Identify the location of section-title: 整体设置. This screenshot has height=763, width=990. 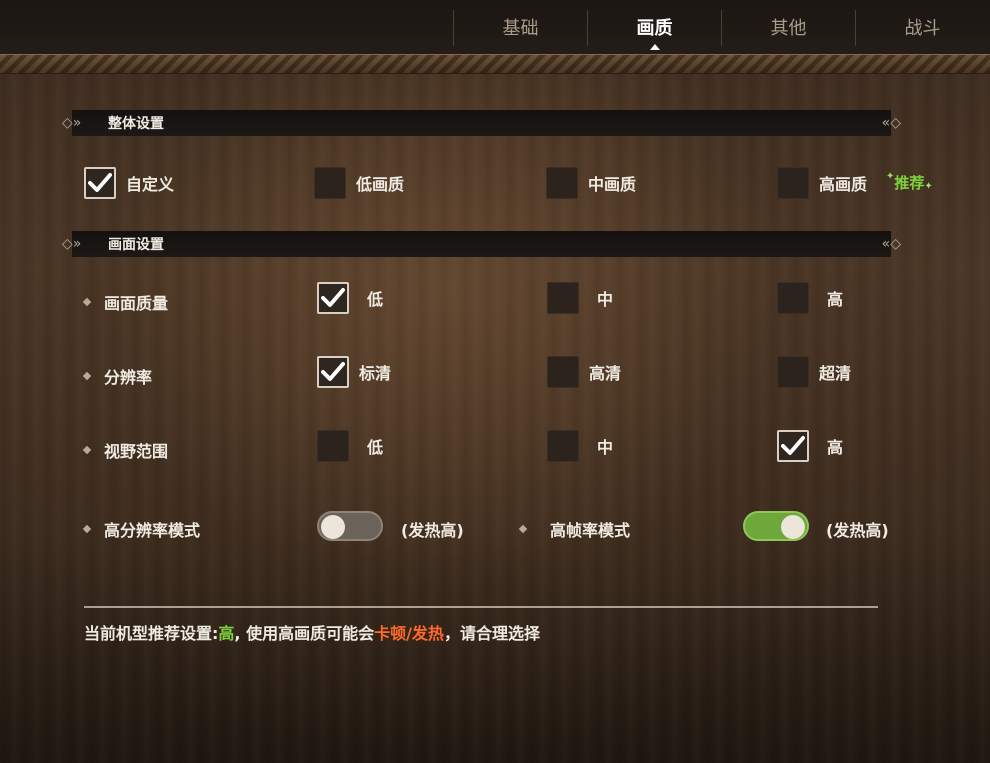
(136, 124).